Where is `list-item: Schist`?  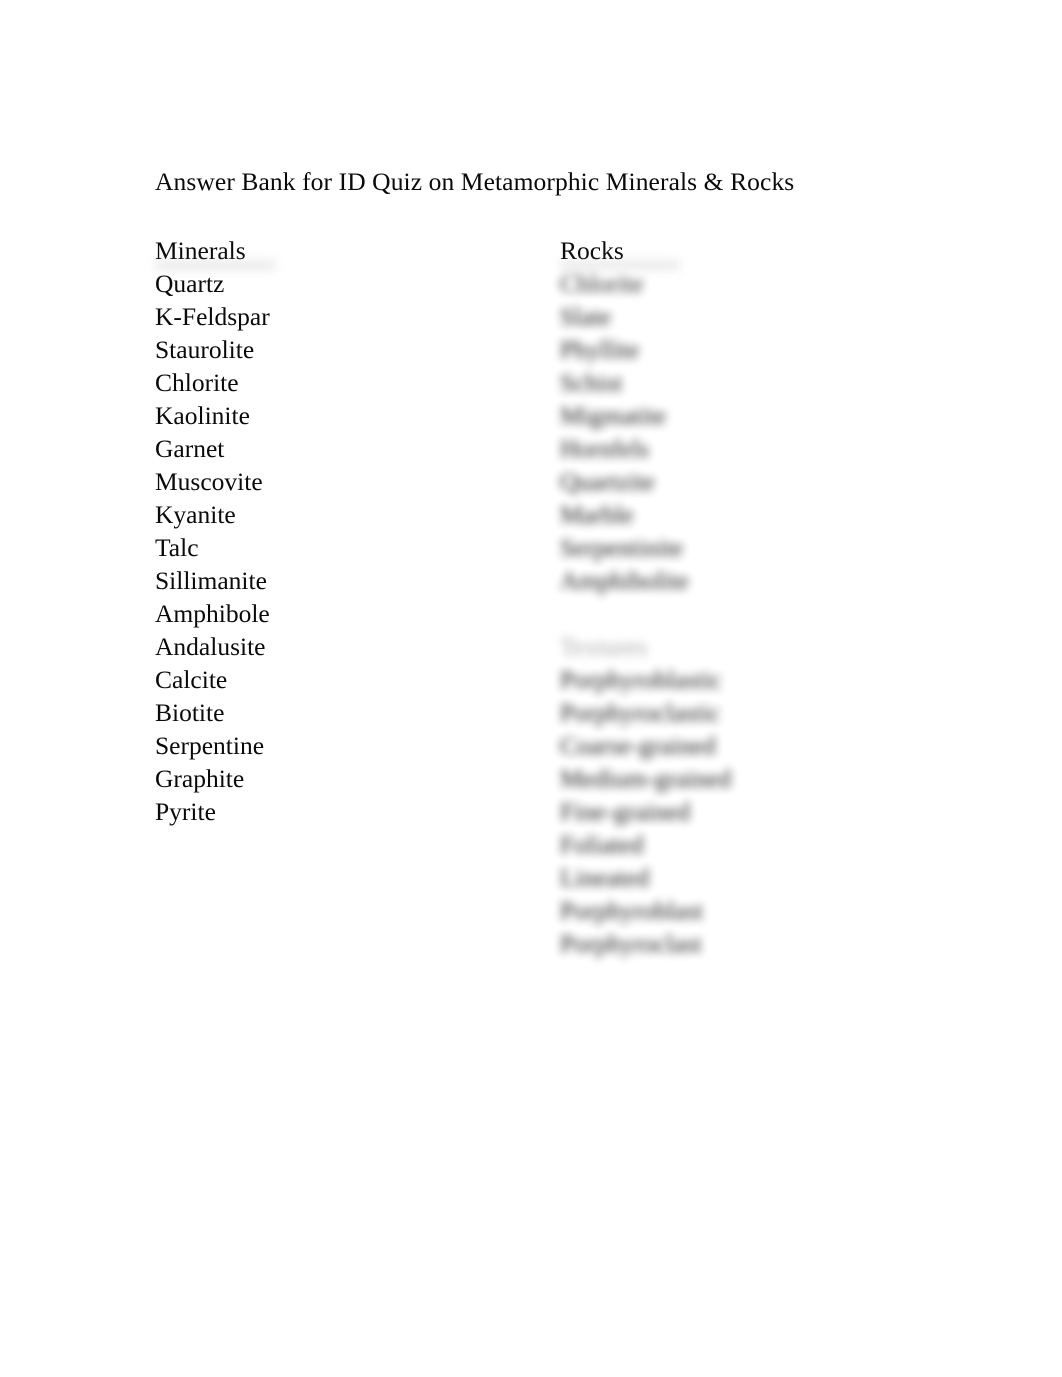
list-item: Schist is located at coordinates (591, 382).